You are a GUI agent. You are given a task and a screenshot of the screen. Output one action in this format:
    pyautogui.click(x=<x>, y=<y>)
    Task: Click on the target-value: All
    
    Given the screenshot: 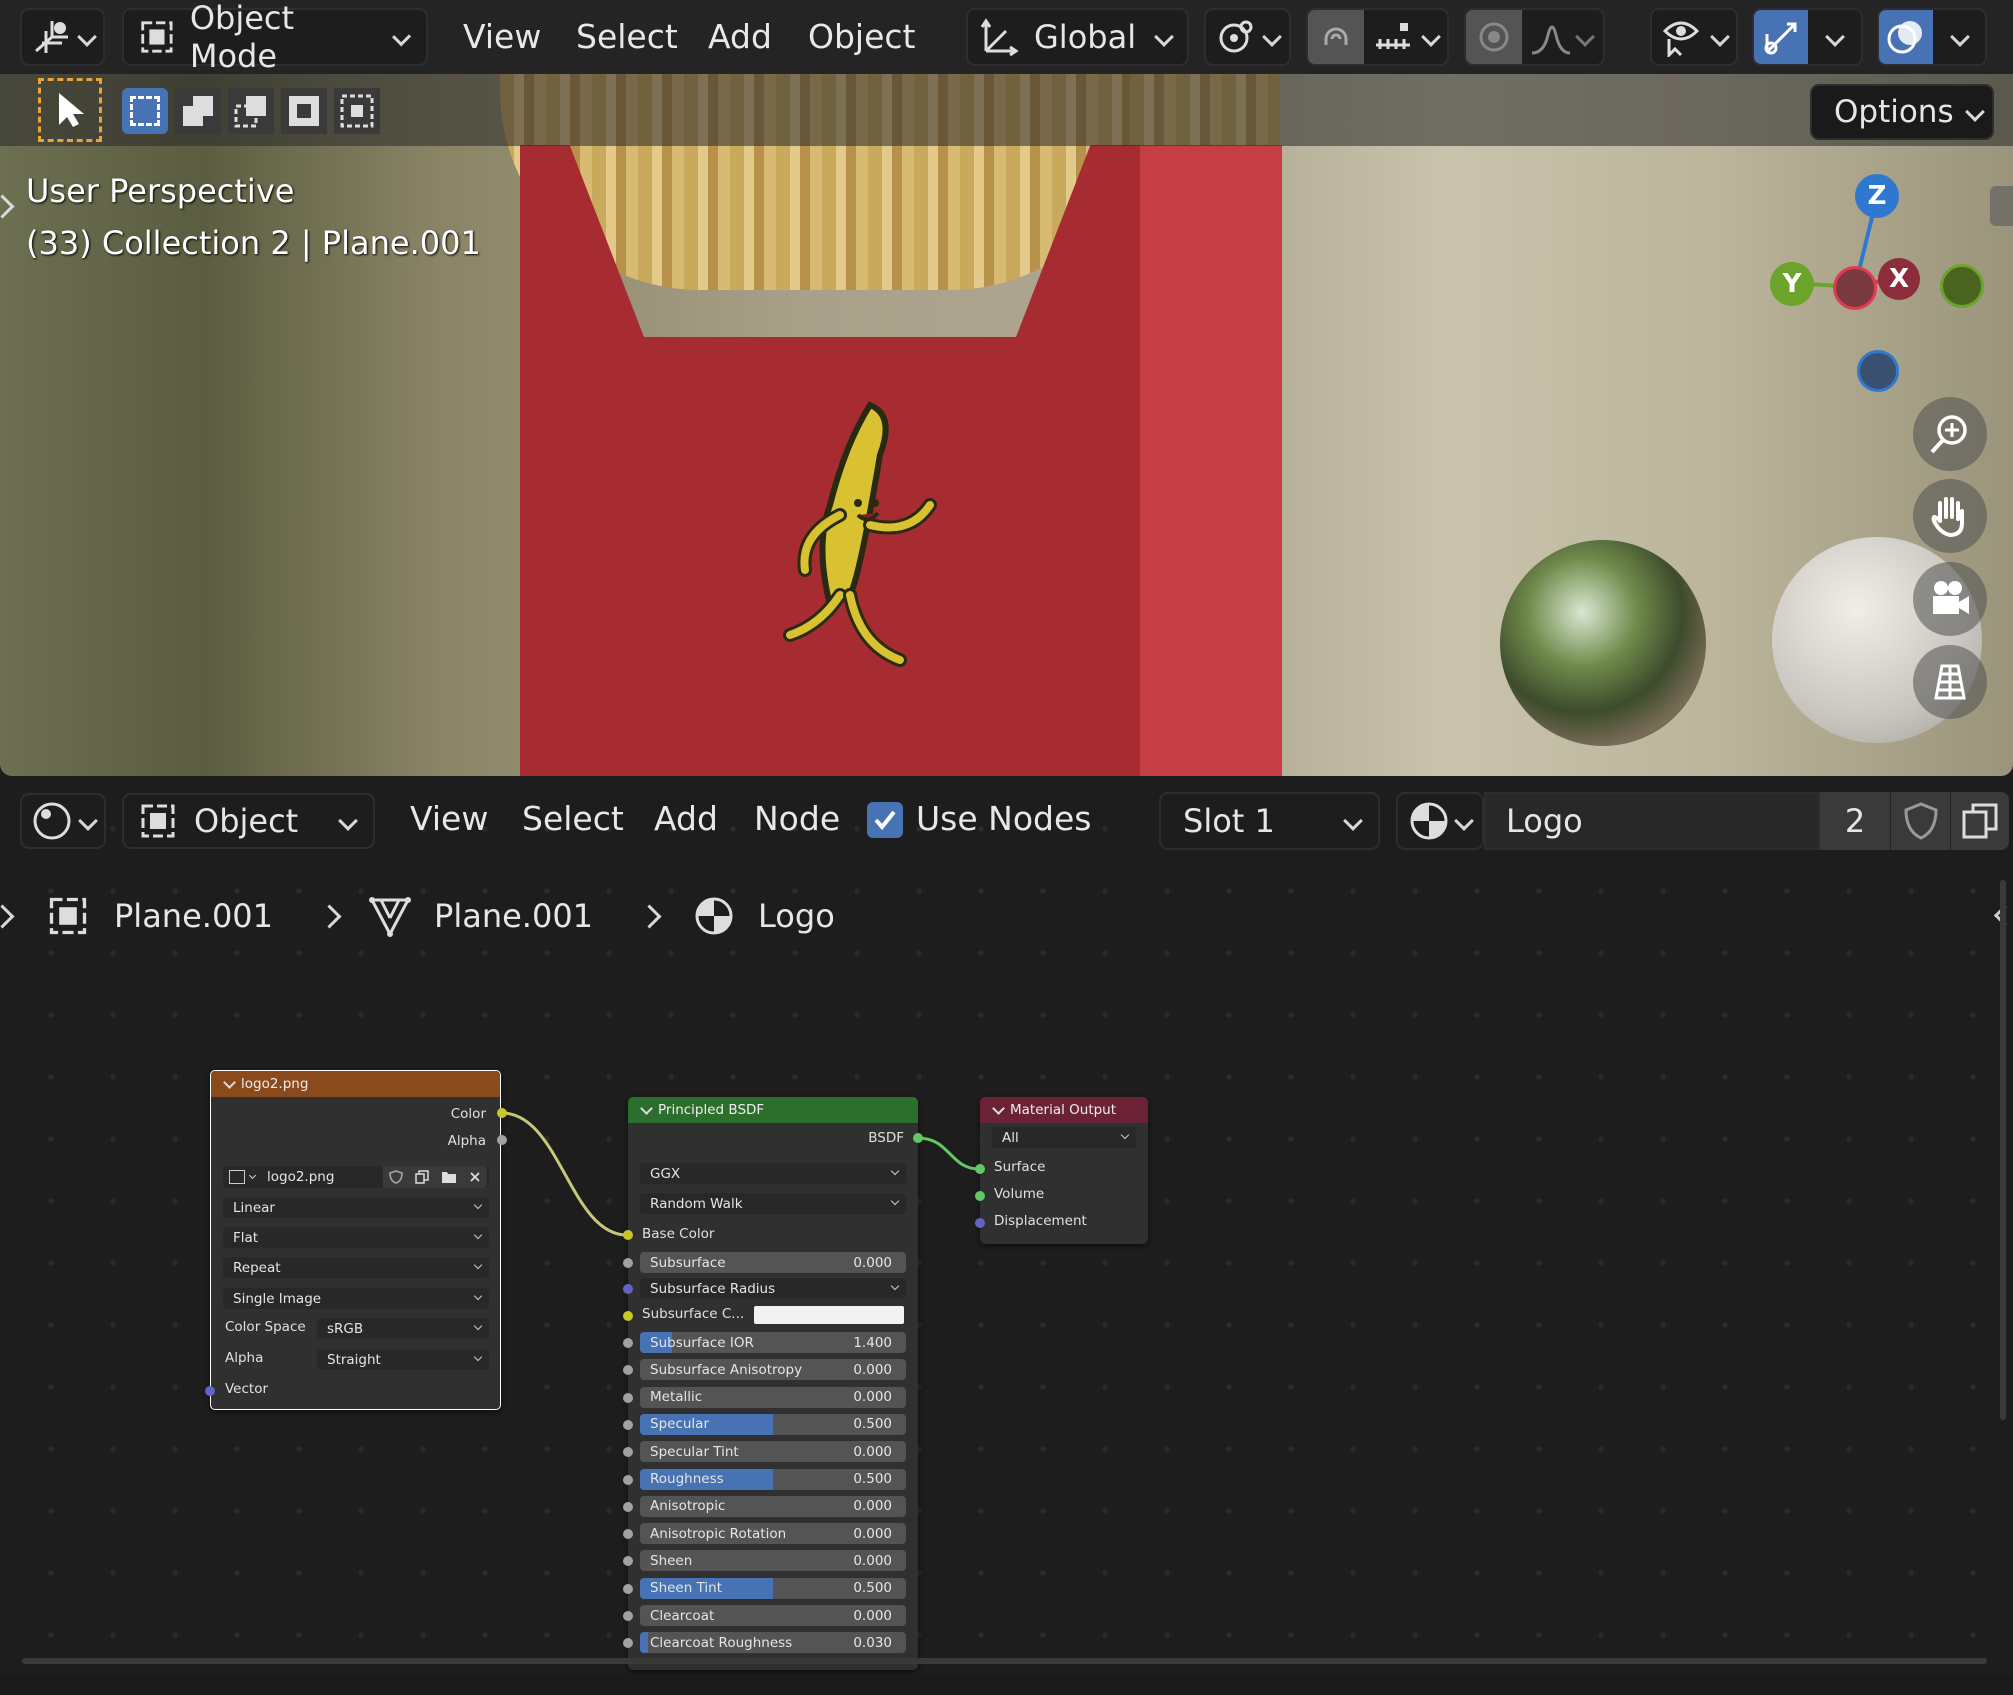 What is the action you would take?
    pyautogui.click(x=1010, y=1137)
    